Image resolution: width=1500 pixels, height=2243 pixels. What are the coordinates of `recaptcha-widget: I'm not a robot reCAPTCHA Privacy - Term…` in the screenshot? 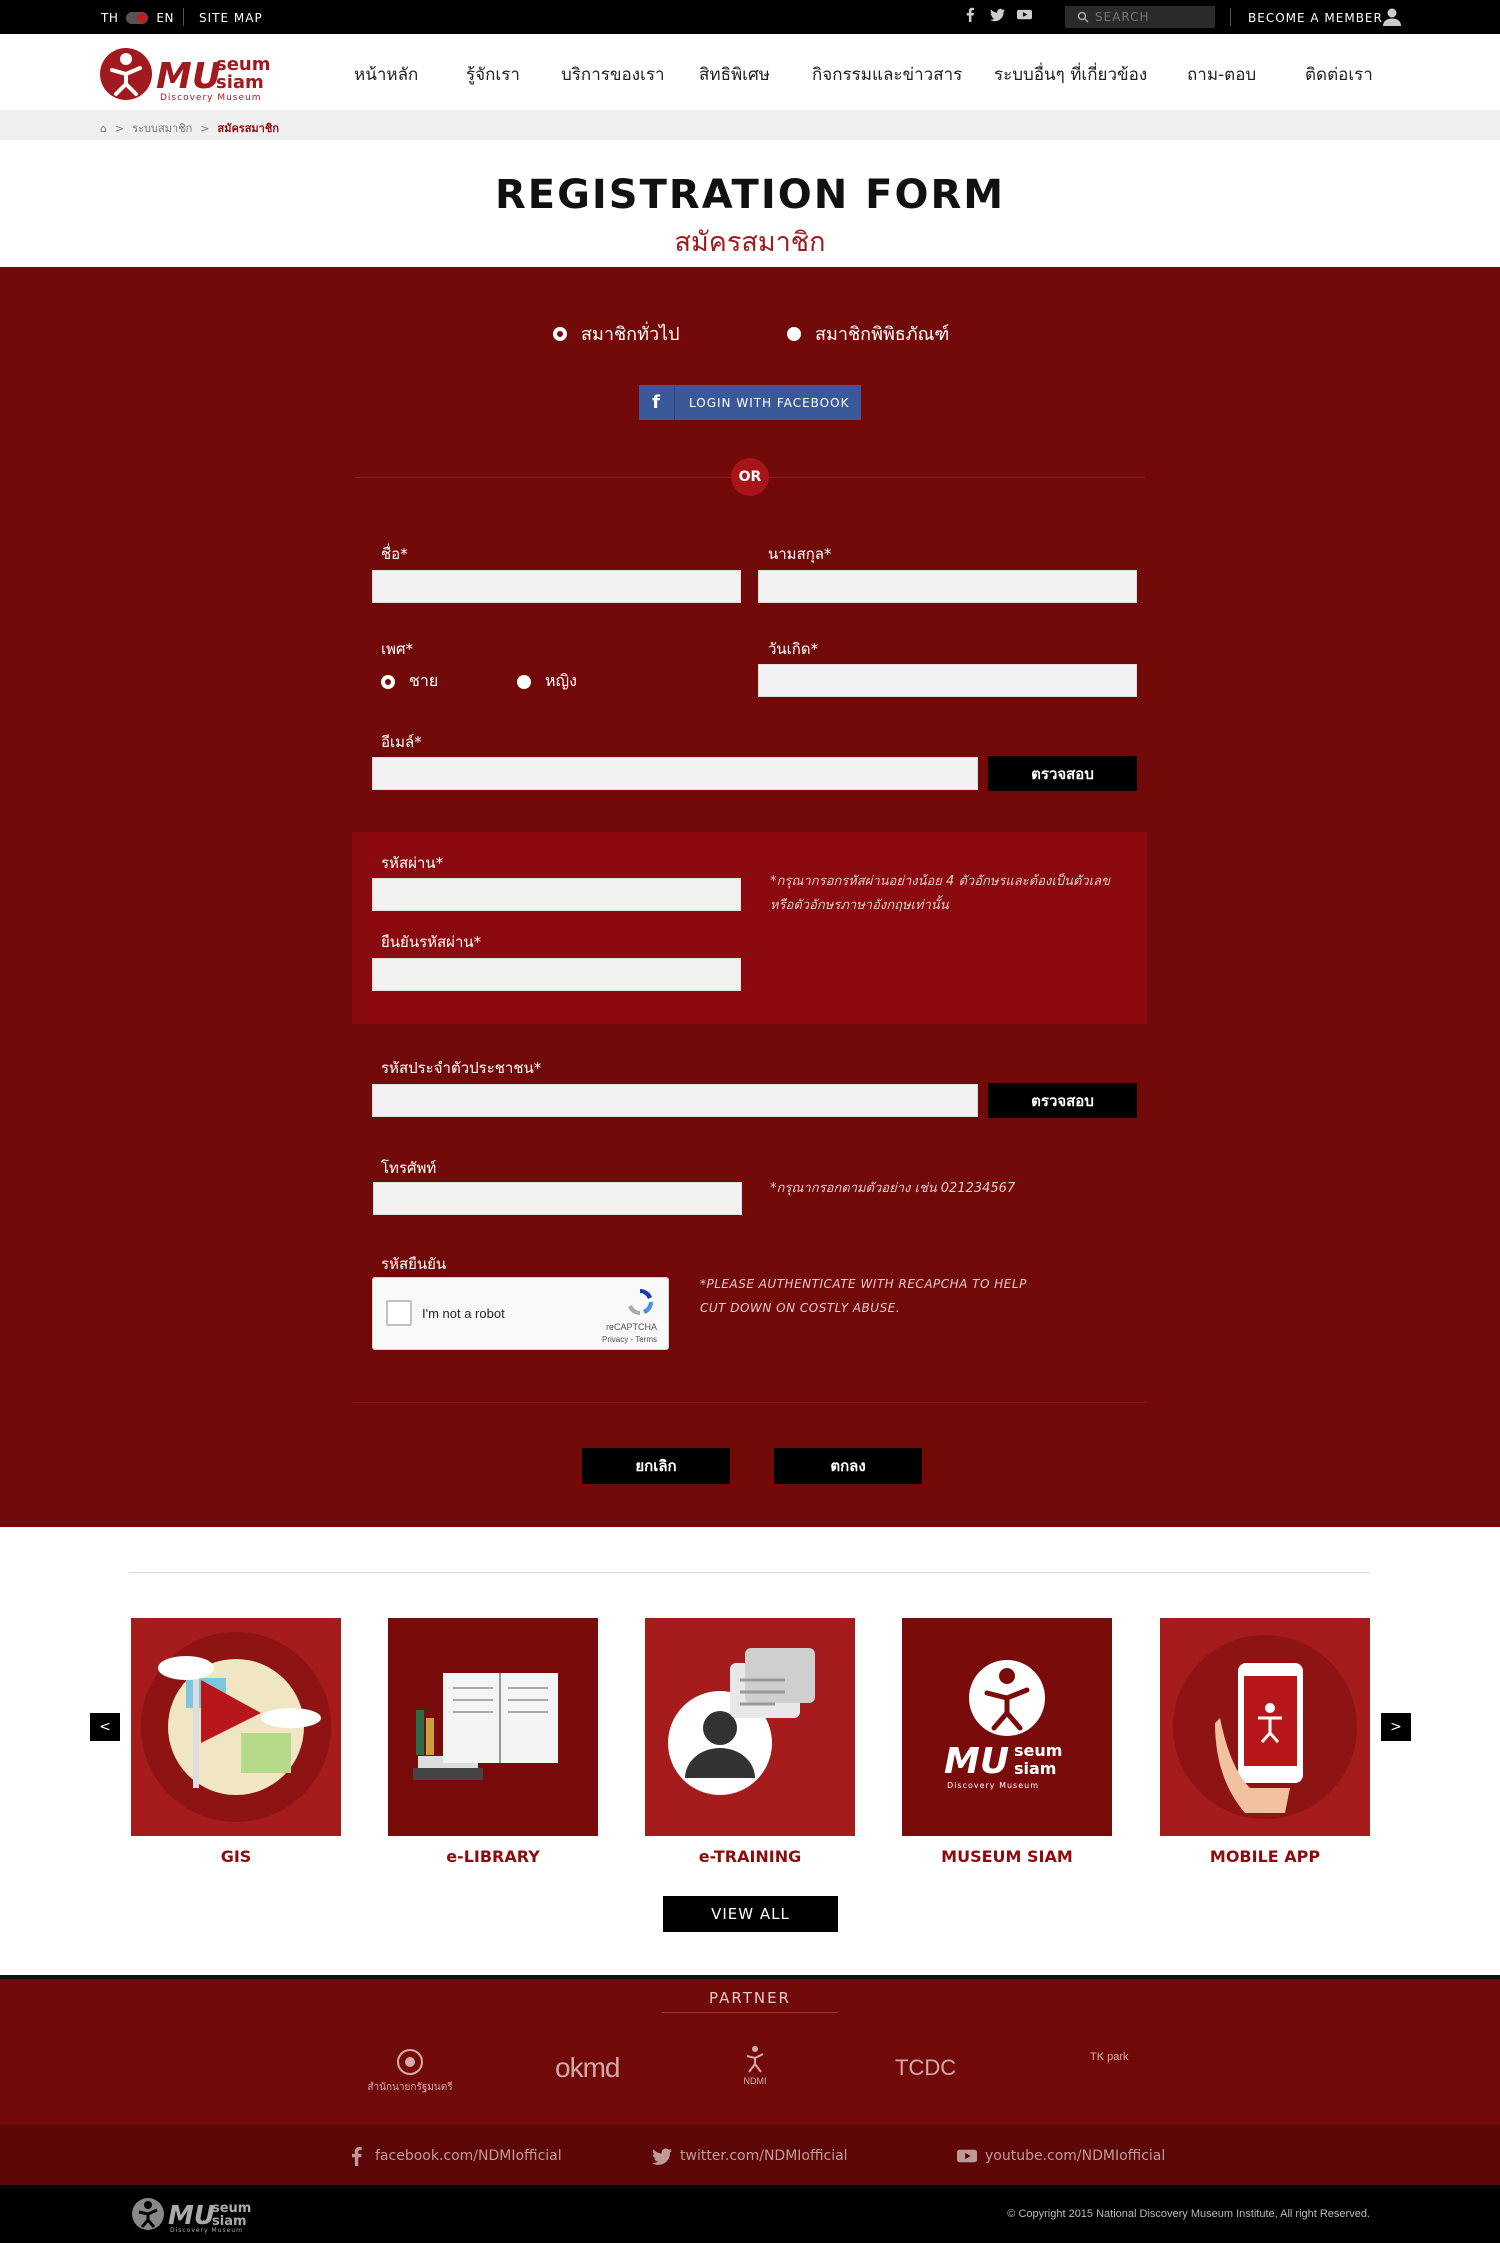 It's located at (520, 1313).